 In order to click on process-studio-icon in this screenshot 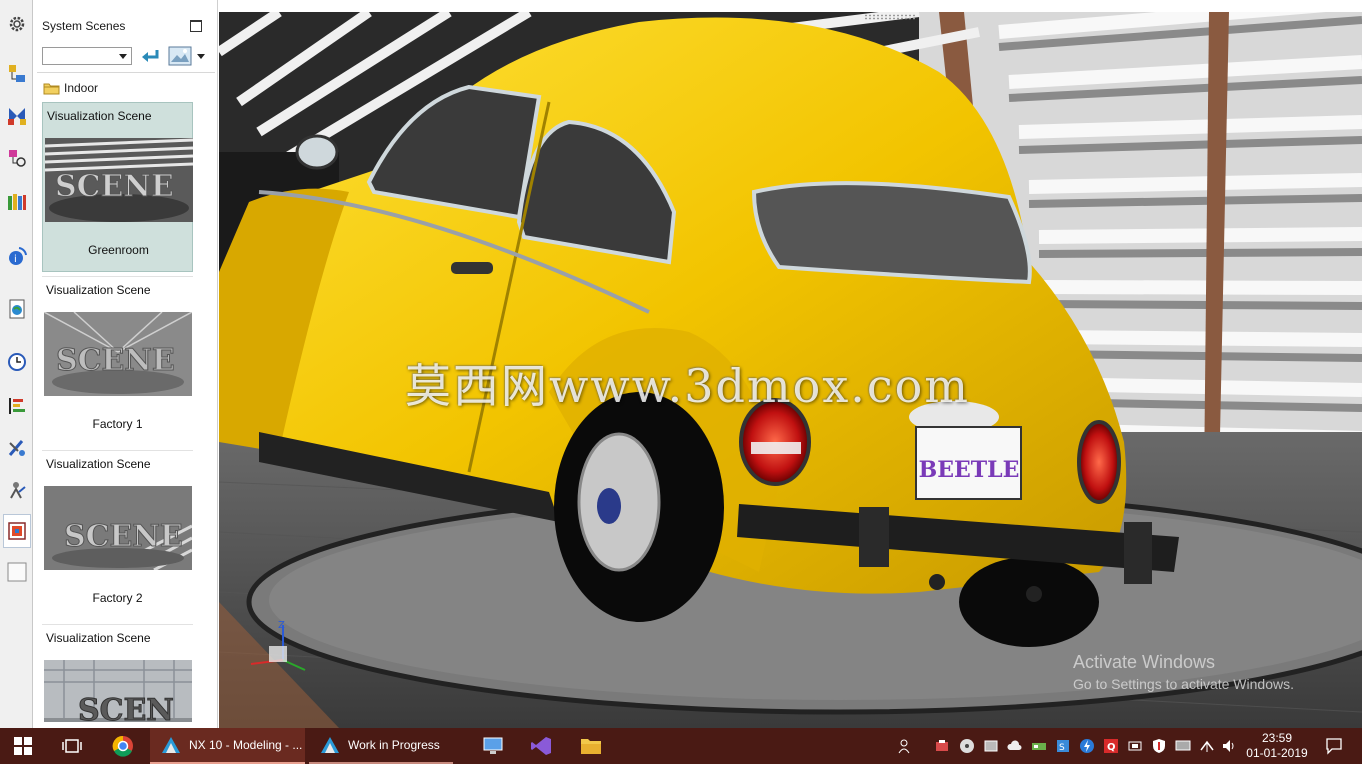, I will do `click(17, 406)`.